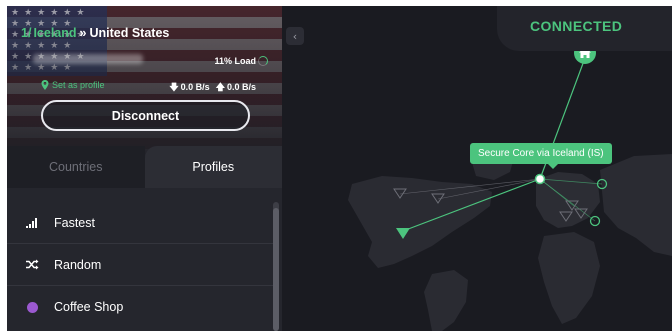 This screenshot has width=672, height=331. I want to click on route-prefix: 1/, so click(26, 33).